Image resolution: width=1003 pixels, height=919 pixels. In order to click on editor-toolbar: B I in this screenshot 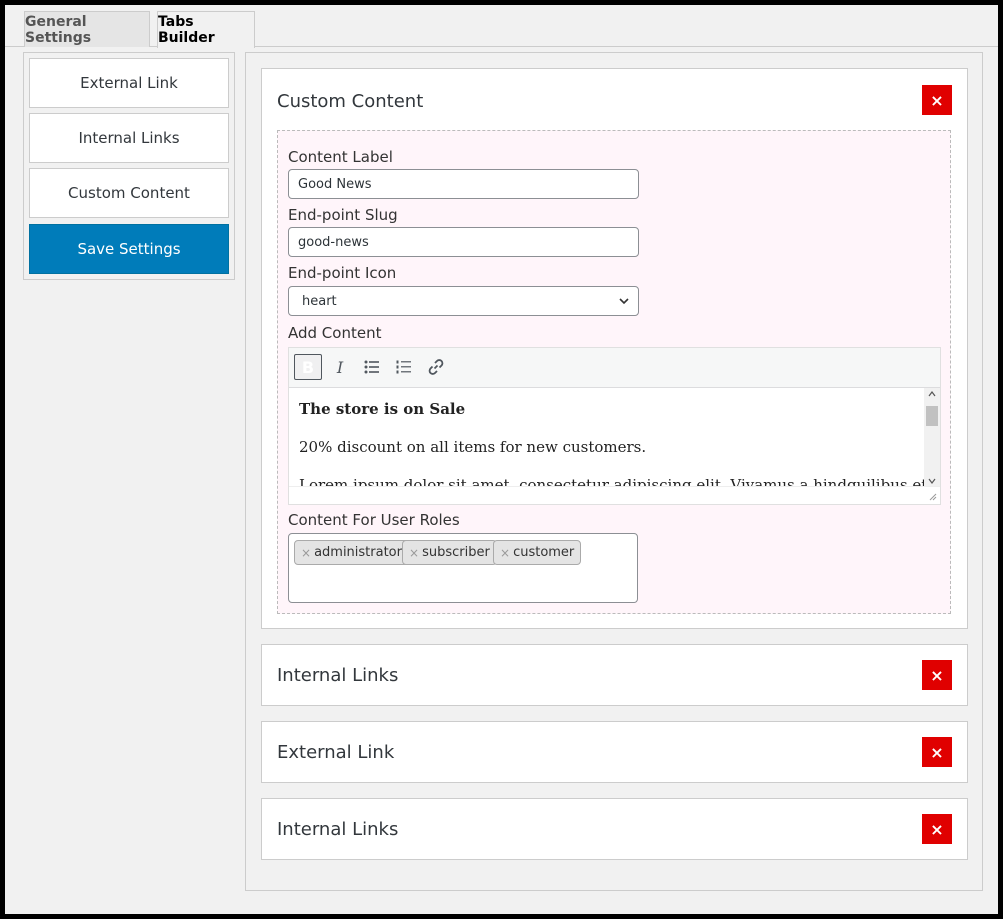, I will do `click(614, 368)`.